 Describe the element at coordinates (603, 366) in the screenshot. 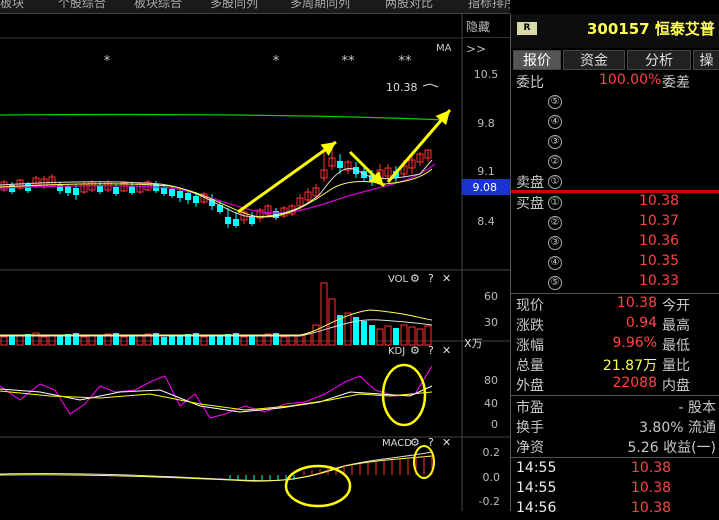

I see `stat-row: 总量 21.87万 量比` at that location.